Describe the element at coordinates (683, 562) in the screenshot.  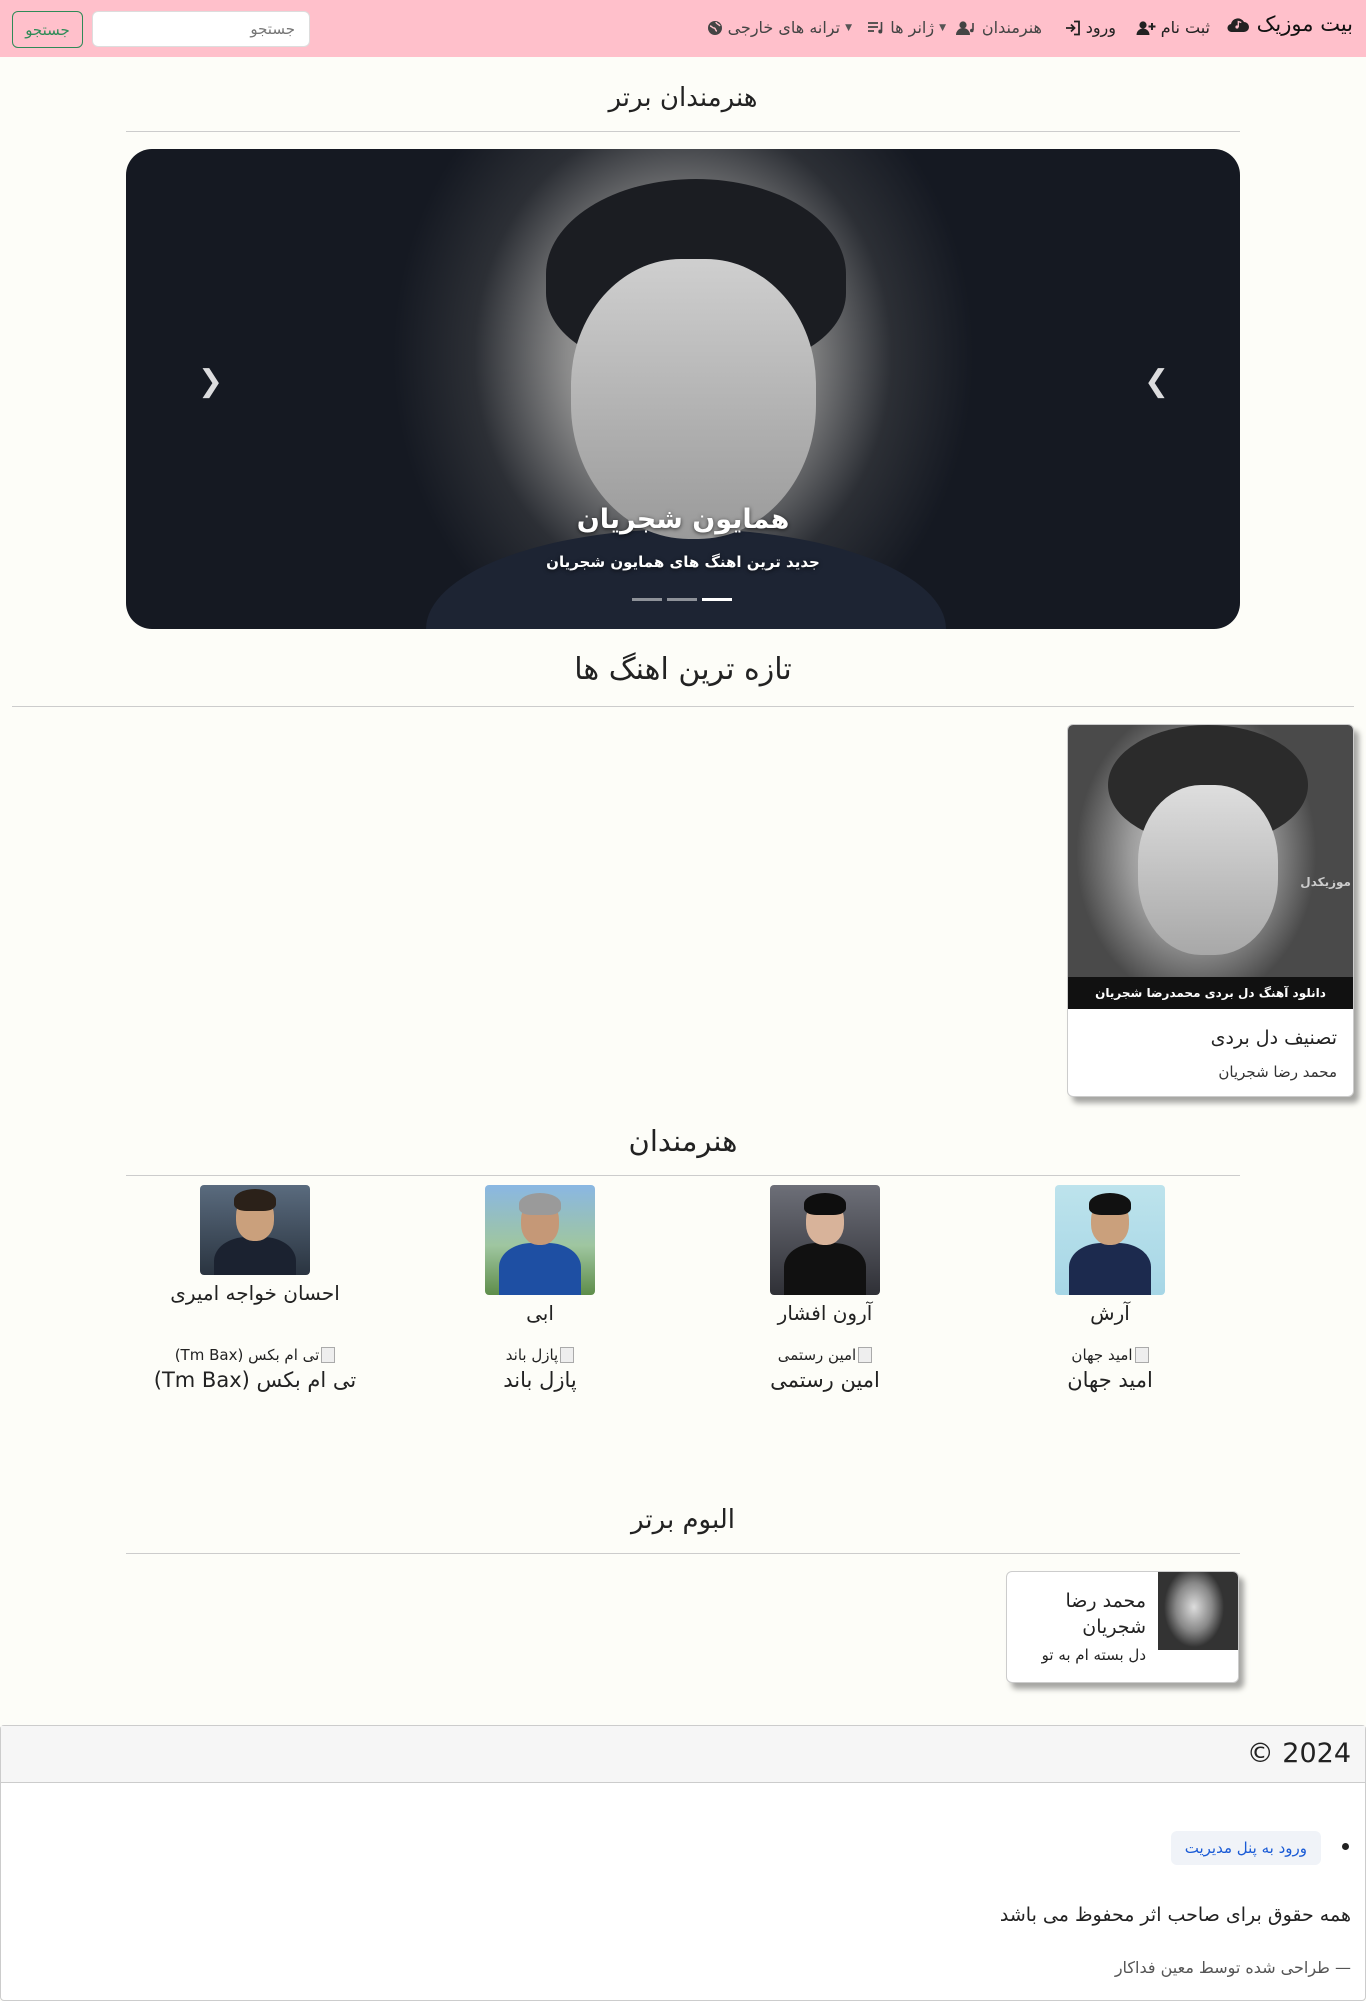
I see `carousel-caption-subtitle: جدید ترین اهنگ های همایون شجریان` at that location.